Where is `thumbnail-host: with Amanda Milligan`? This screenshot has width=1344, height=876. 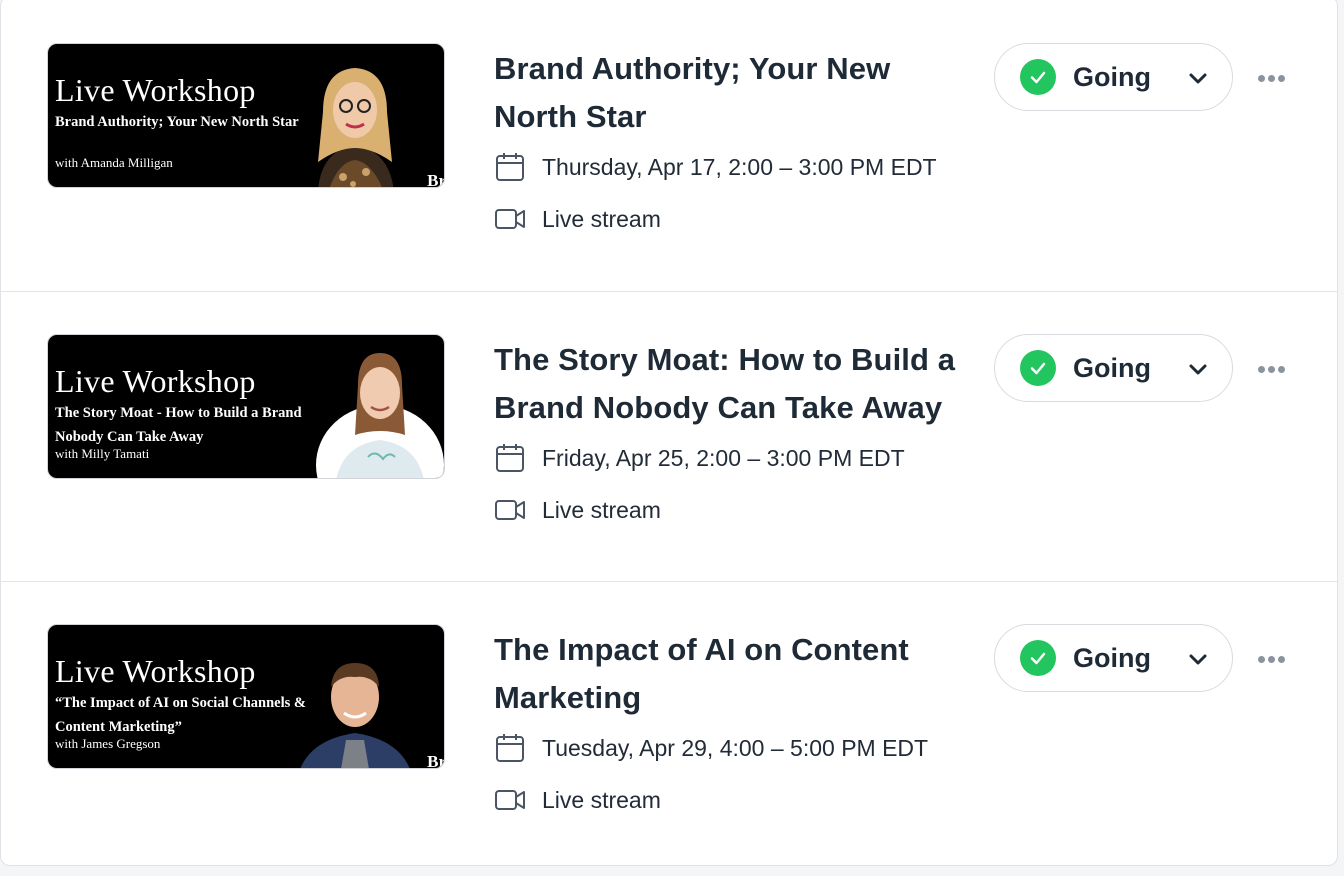 thumbnail-host: with Amanda Milligan is located at coordinates (114, 162).